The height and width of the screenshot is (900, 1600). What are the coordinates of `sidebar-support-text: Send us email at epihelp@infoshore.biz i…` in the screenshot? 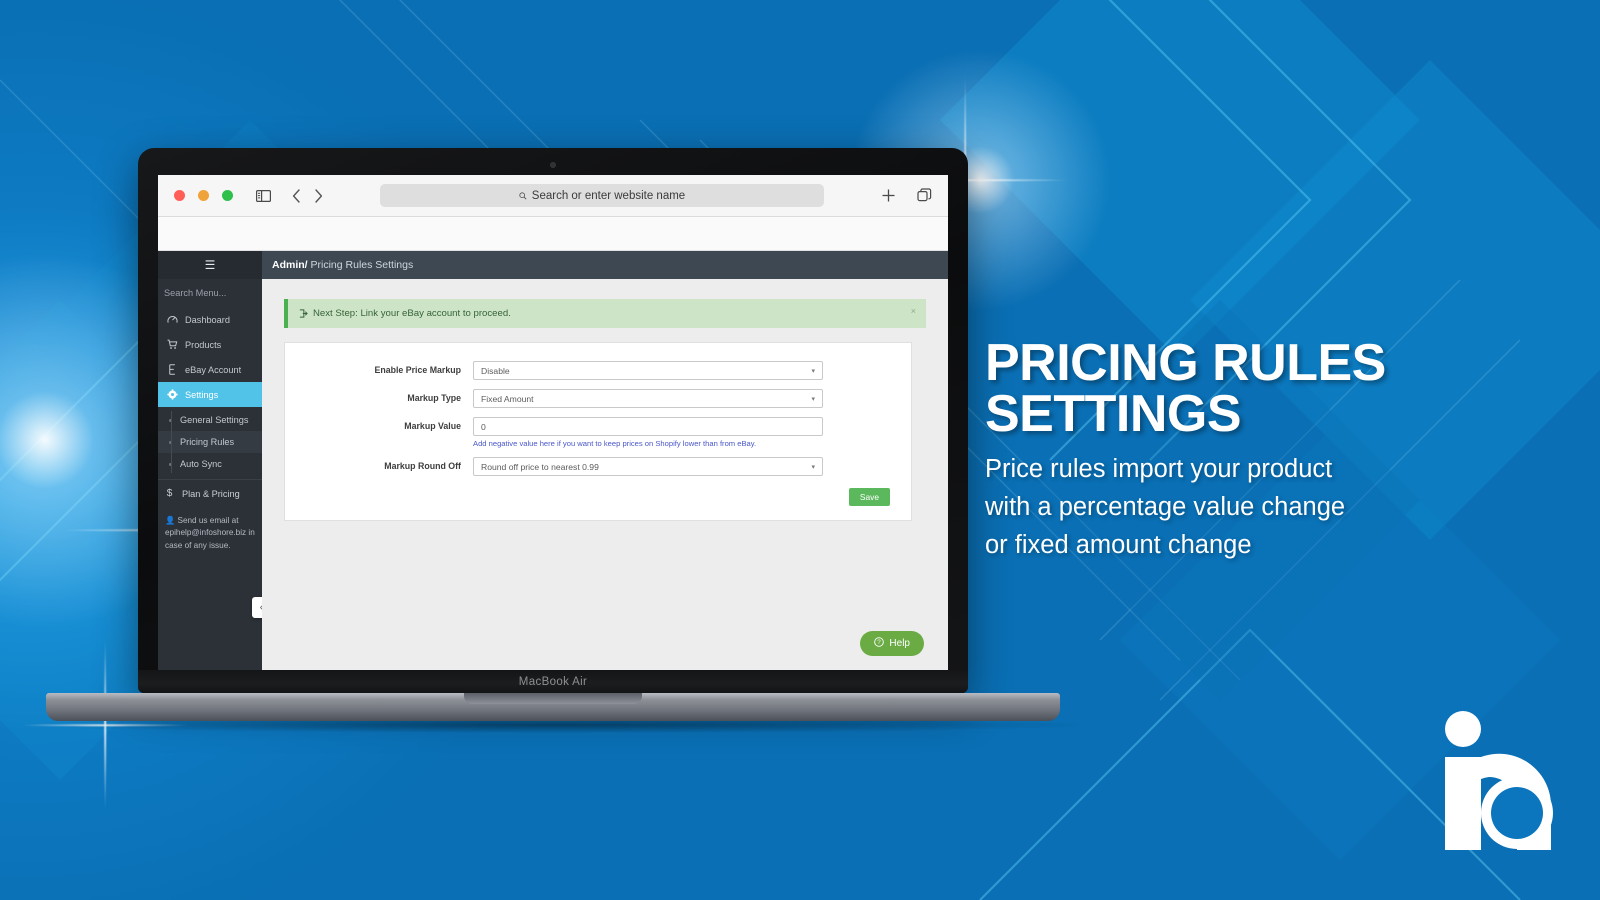 It's located at (210, 533).